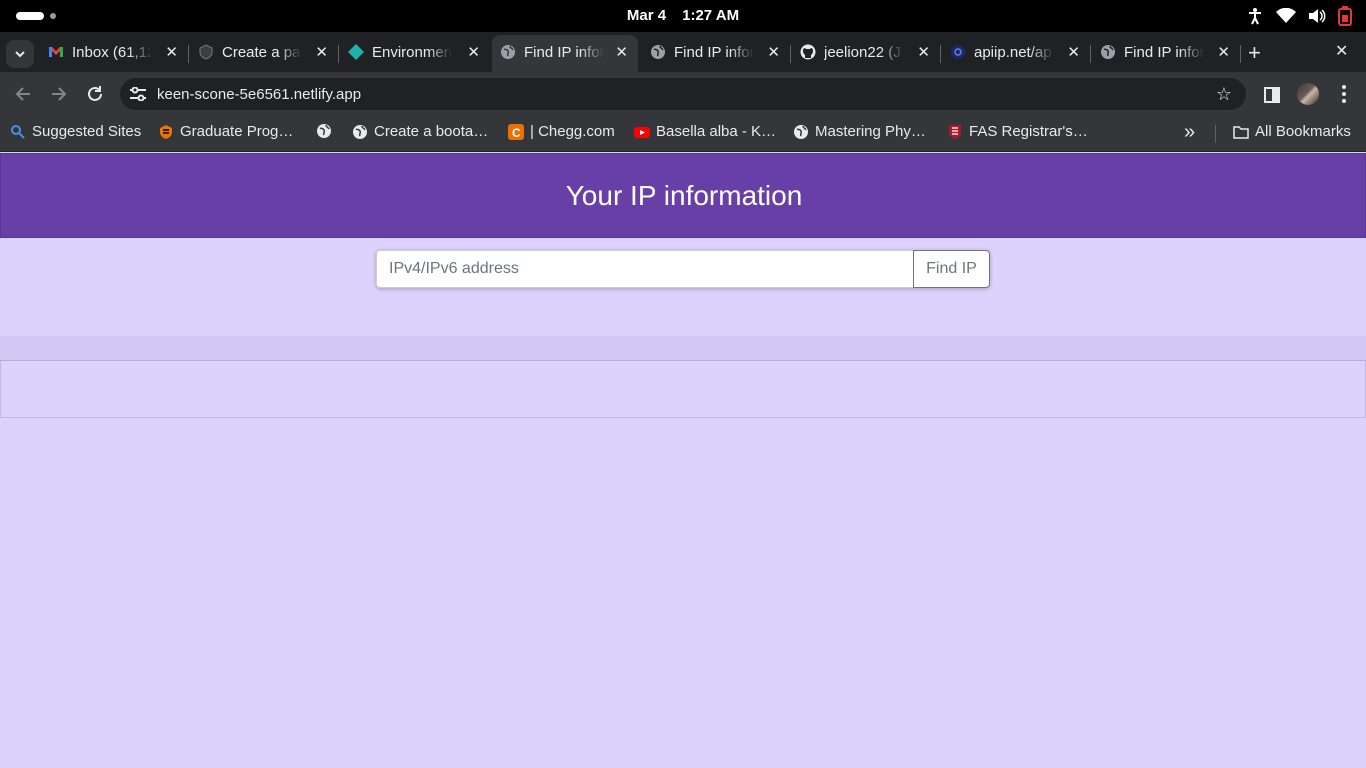 The height and width of the screenshot is (768, 1366). What do you see at coordinates (138, 94) in the screenshot?
I see `site-info-icon` at bounding box center [138, 94].